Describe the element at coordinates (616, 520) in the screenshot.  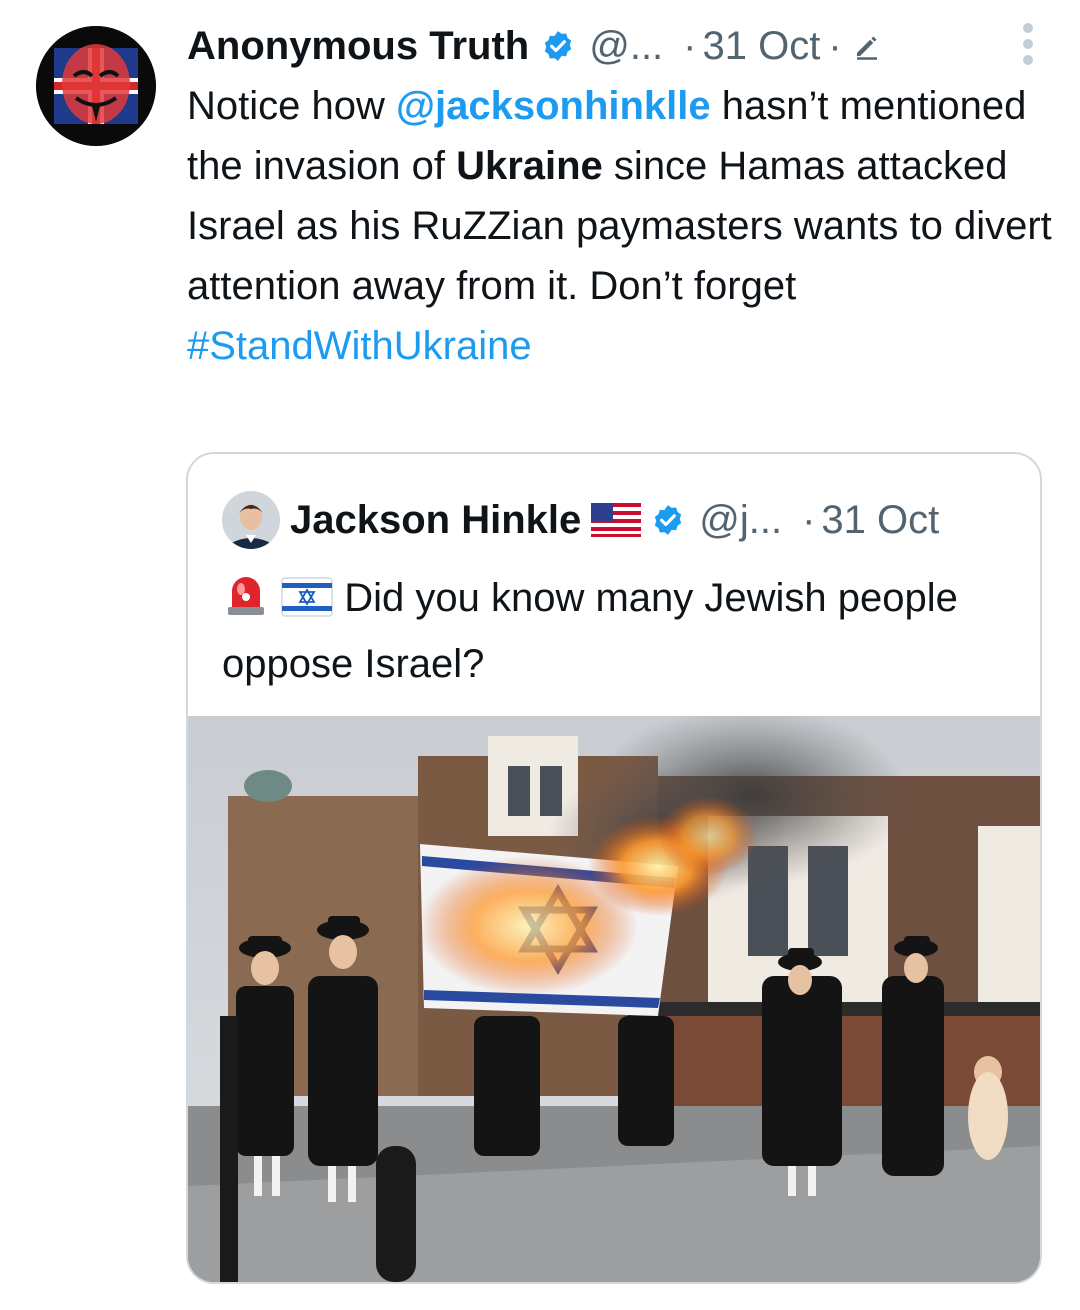
I see `us-flag-icon` at that location.